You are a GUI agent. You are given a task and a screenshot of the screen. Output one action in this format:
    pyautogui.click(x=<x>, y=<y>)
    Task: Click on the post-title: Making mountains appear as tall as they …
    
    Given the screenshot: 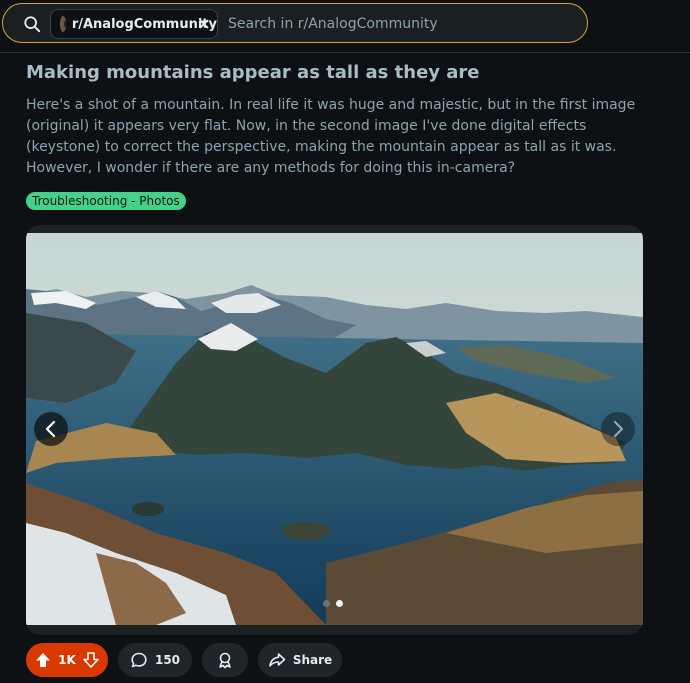 What is the action you would take?
    pyautogui.click(x=253, y=72)
    